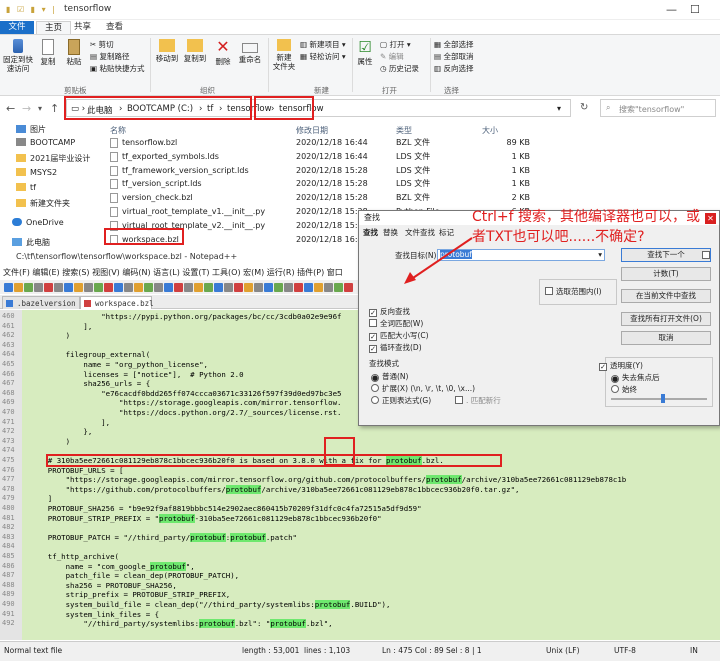  Describe the element at coordinates (399, 336) in the screenshot. I see `match-case-checkbox: ✓ 匹配大小写(C)` at that location.